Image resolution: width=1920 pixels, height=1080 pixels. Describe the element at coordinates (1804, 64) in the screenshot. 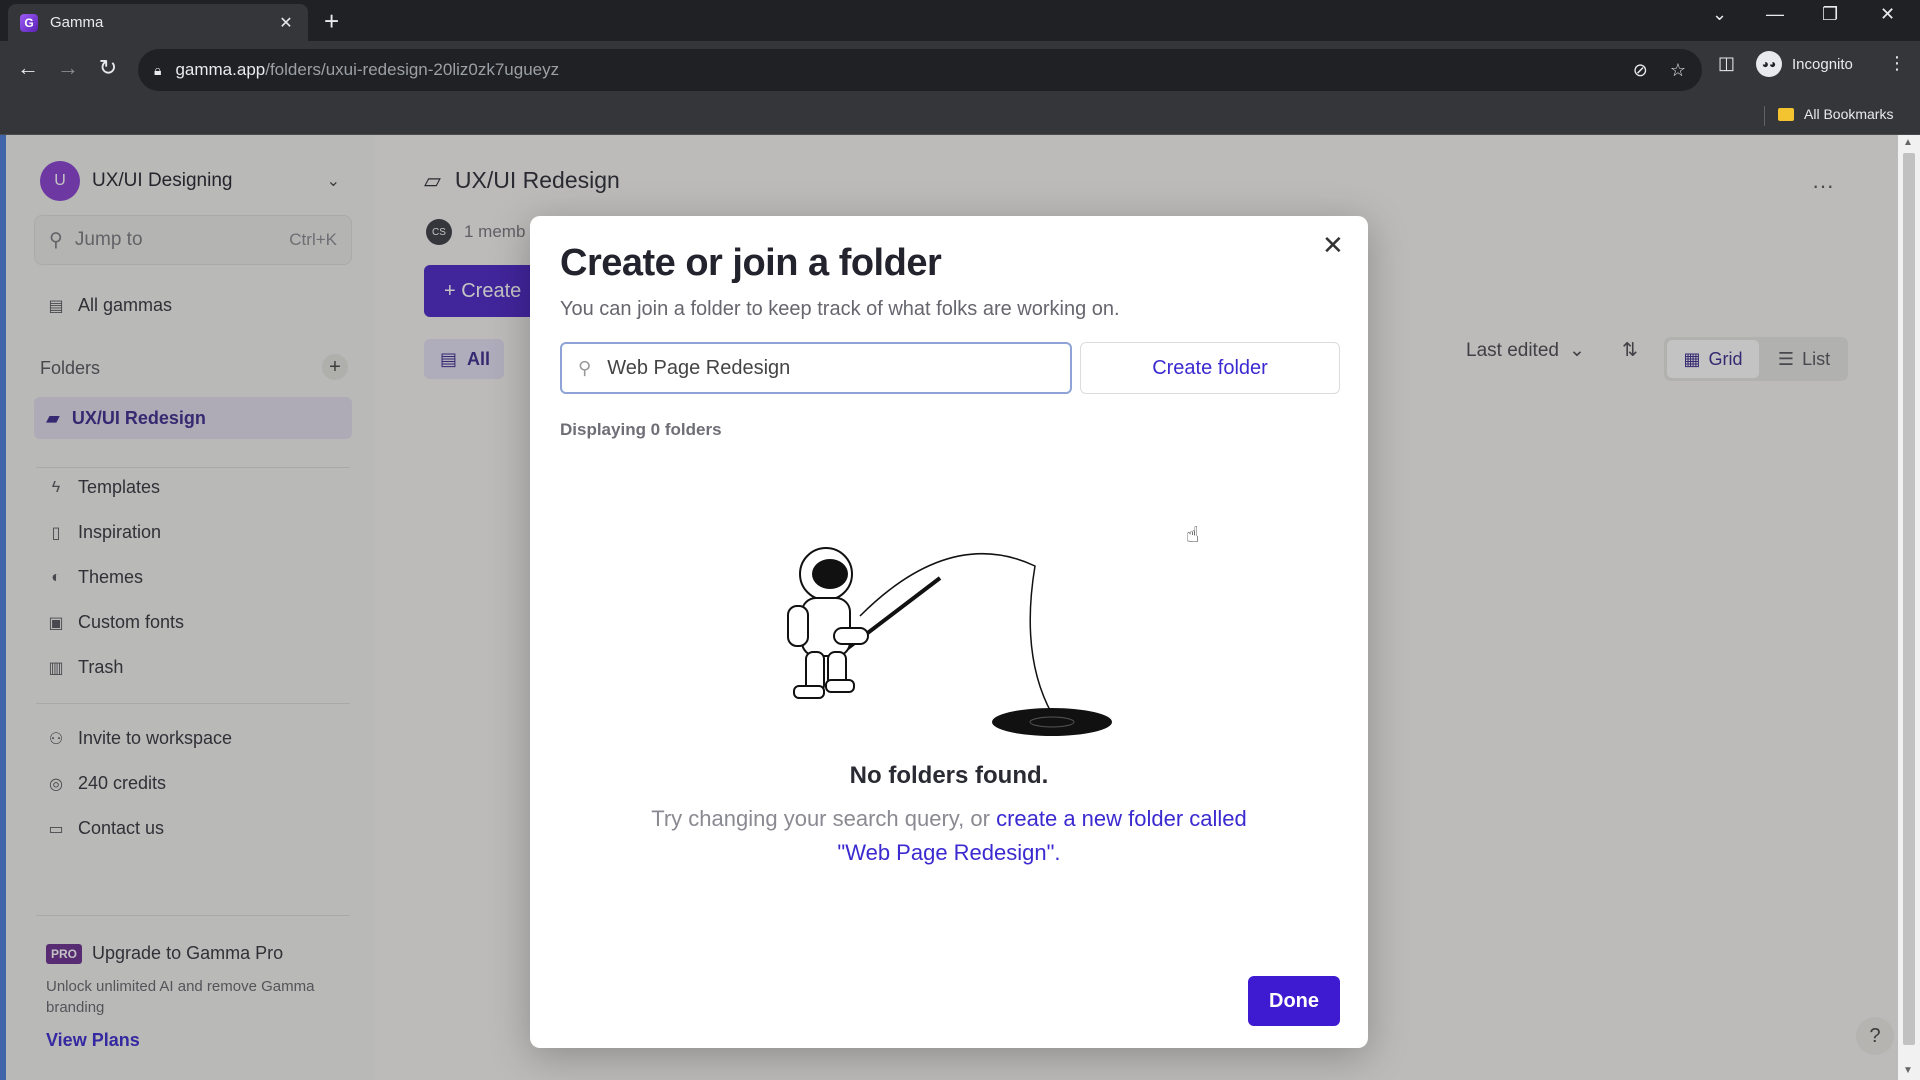

I see `incognito-profile: ◕◕ Incognito` at that location.